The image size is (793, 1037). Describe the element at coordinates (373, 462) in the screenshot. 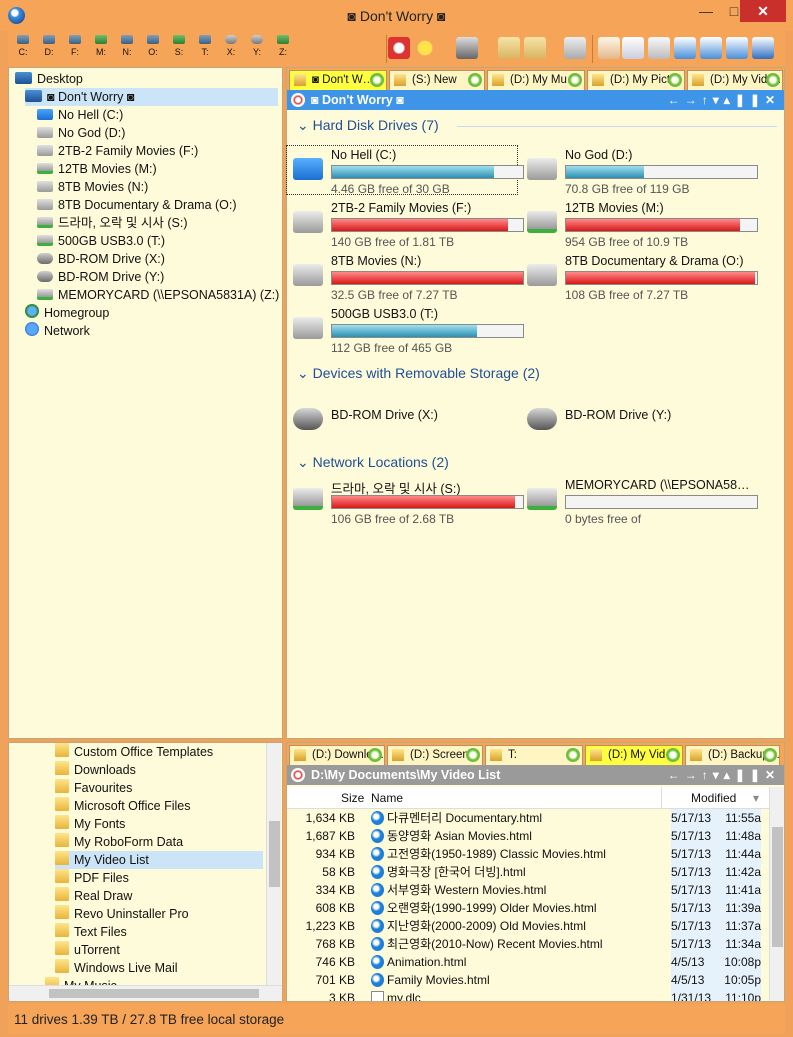

I see `group-network: ⌄ Network Locations (2)` at that location.